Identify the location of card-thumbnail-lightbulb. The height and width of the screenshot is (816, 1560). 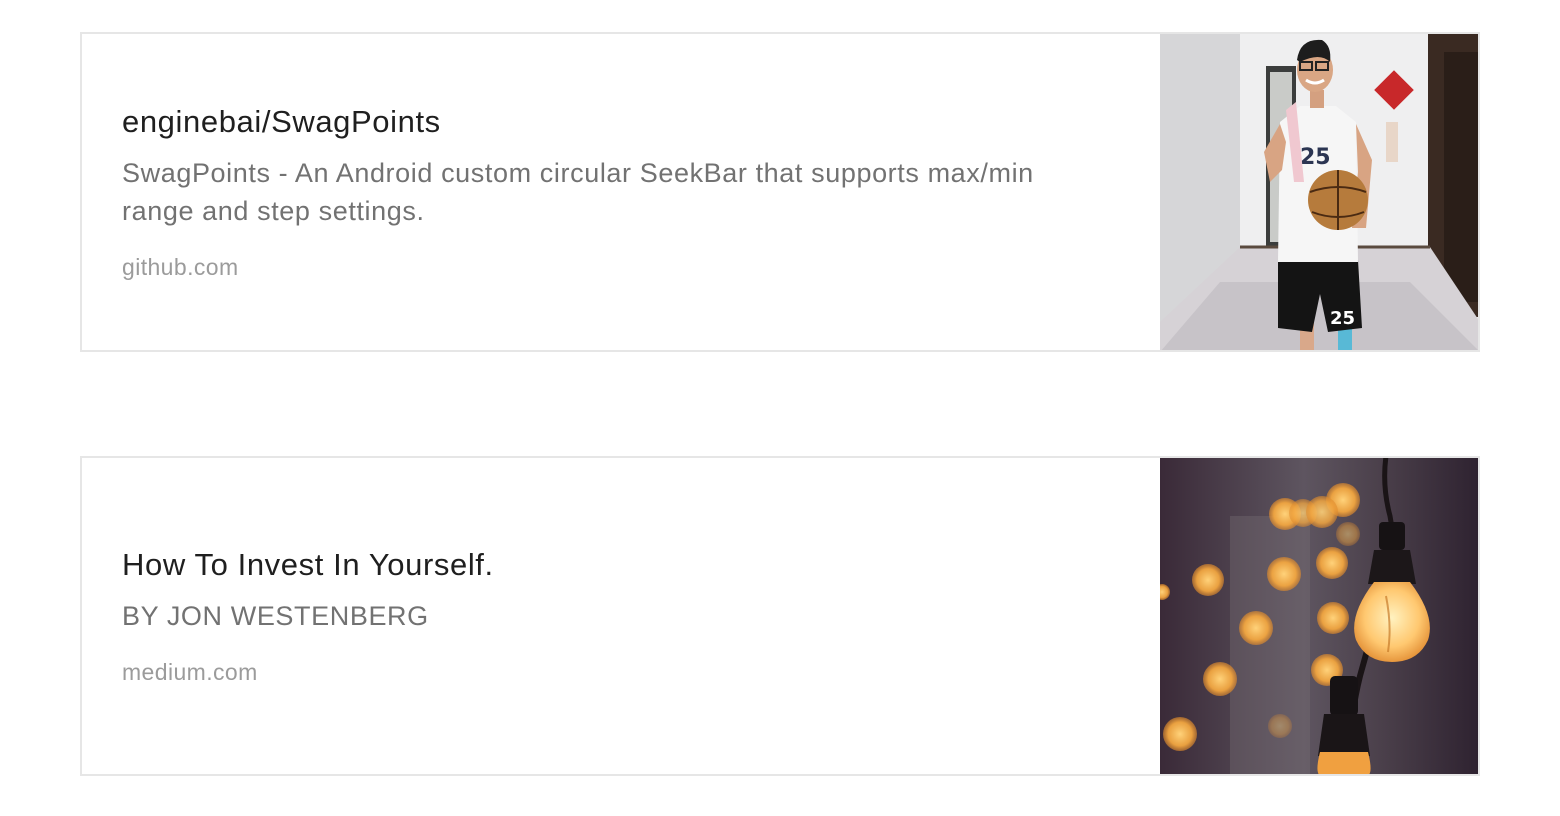
(1319, 616).